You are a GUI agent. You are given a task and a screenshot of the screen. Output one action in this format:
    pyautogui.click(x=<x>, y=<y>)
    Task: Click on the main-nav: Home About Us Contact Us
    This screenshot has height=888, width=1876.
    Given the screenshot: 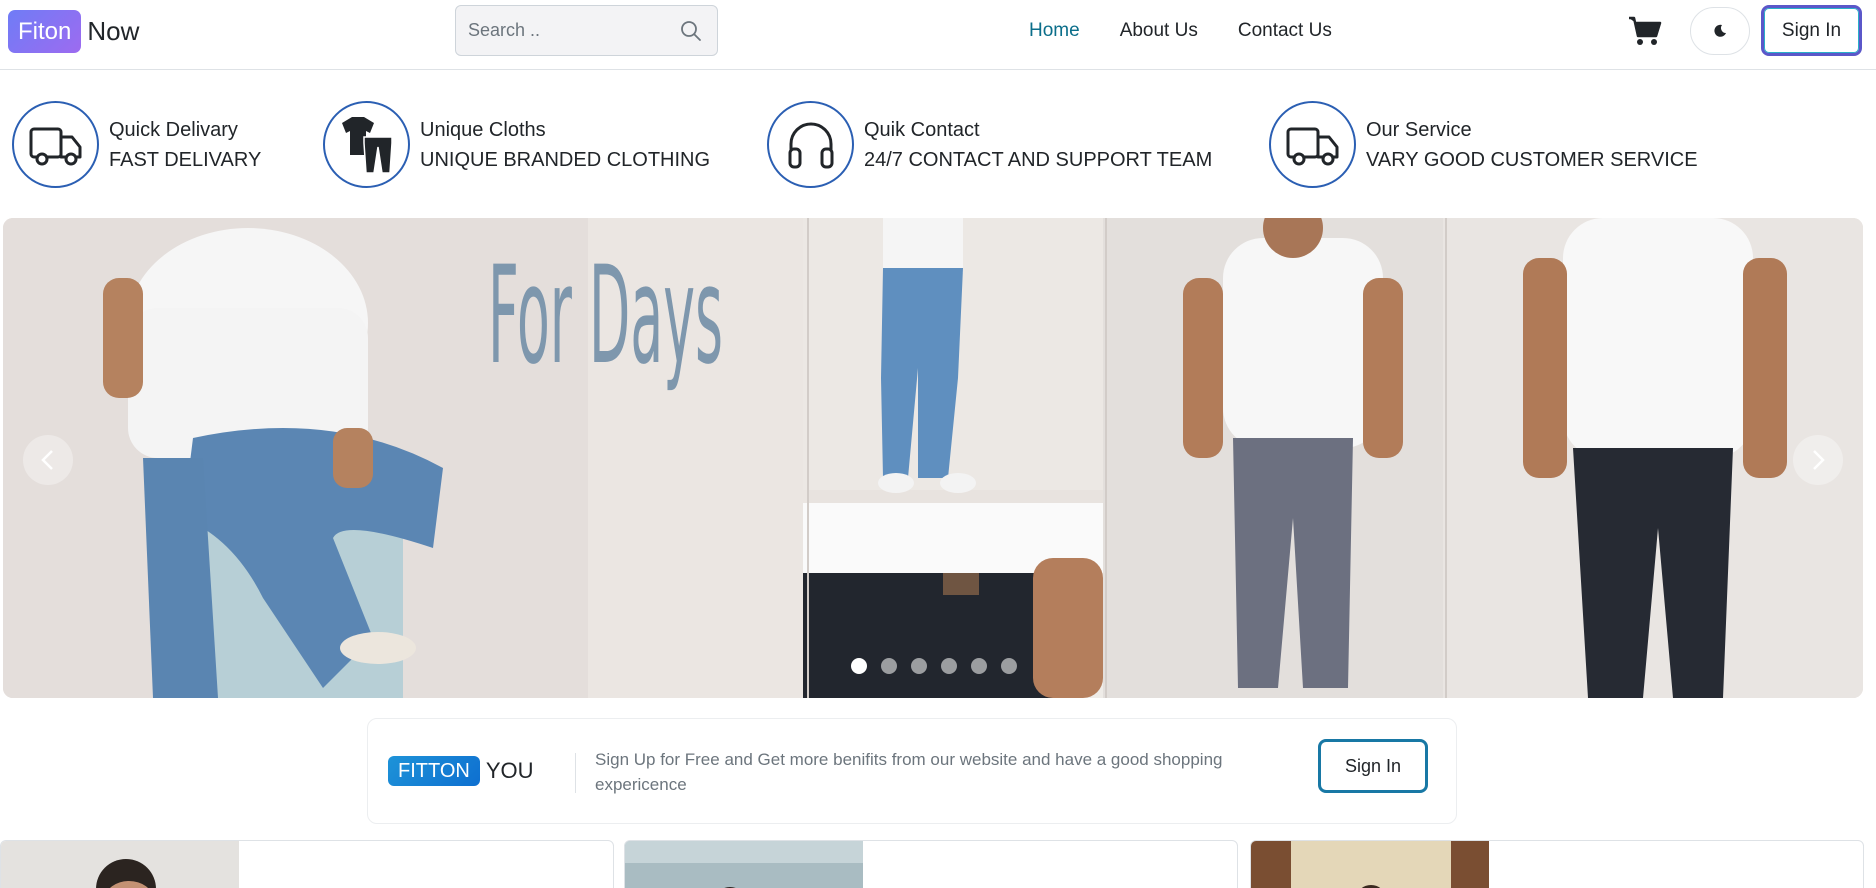 What is the action you would take?
    pyautogui.click(x=1180, y=31)
    